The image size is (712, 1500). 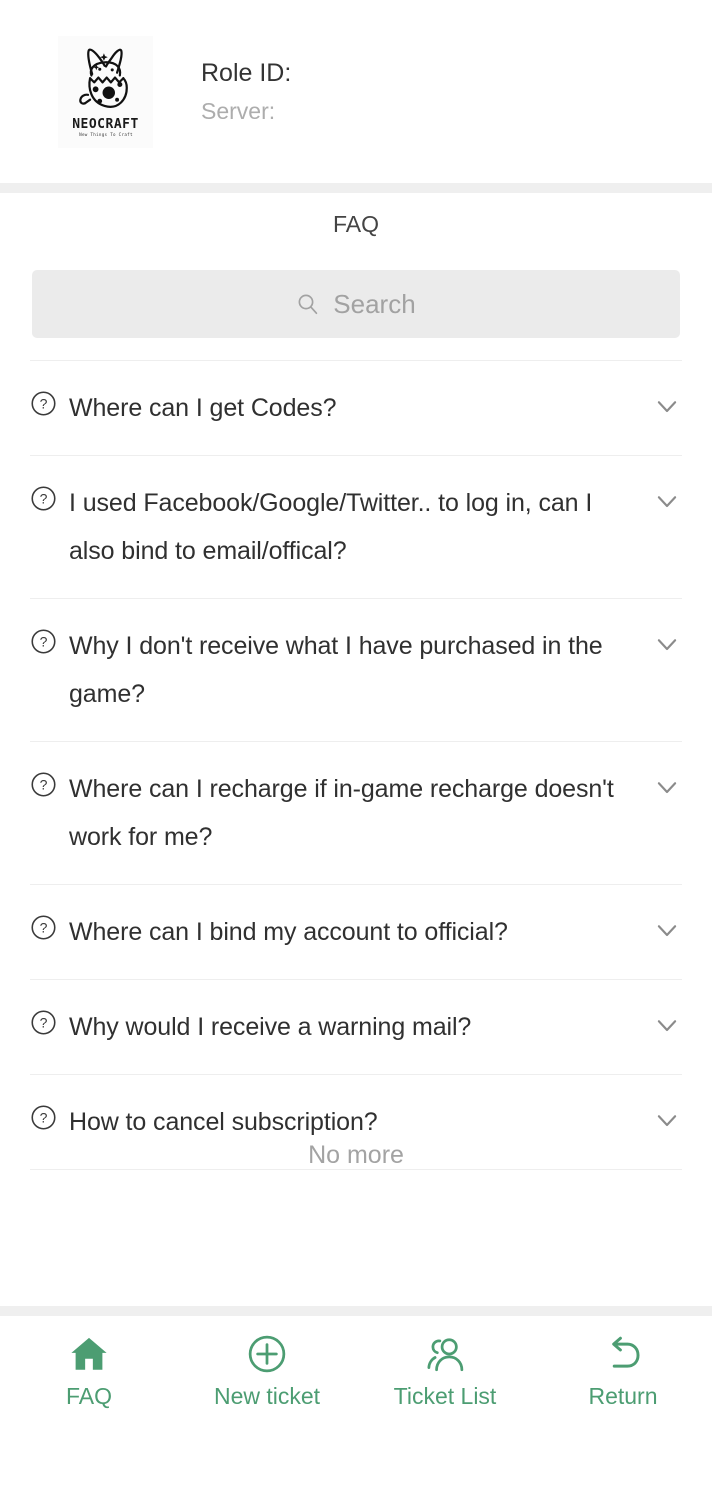 What do you see at coordinates (267, 1354) in the screenshot?
I see `plus-circle-icon` at bounding box center [267, 1354].